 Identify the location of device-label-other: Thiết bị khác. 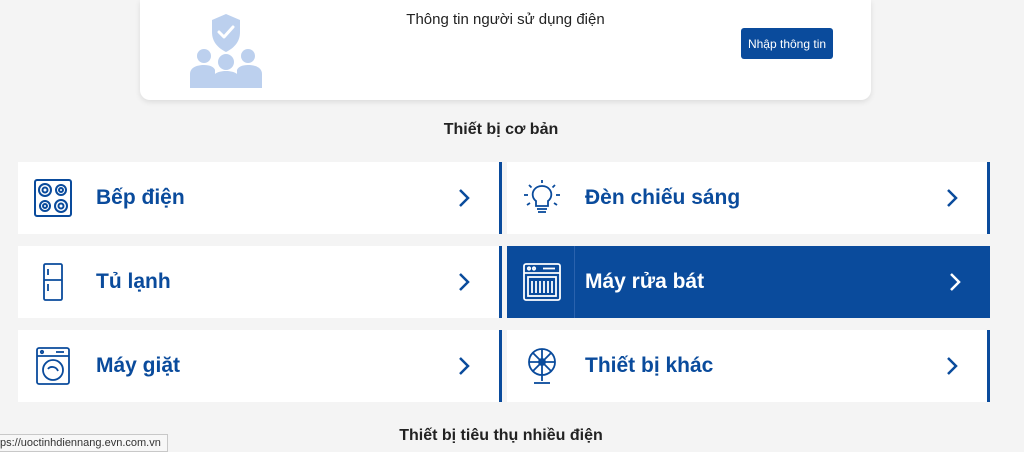
(649, 365).